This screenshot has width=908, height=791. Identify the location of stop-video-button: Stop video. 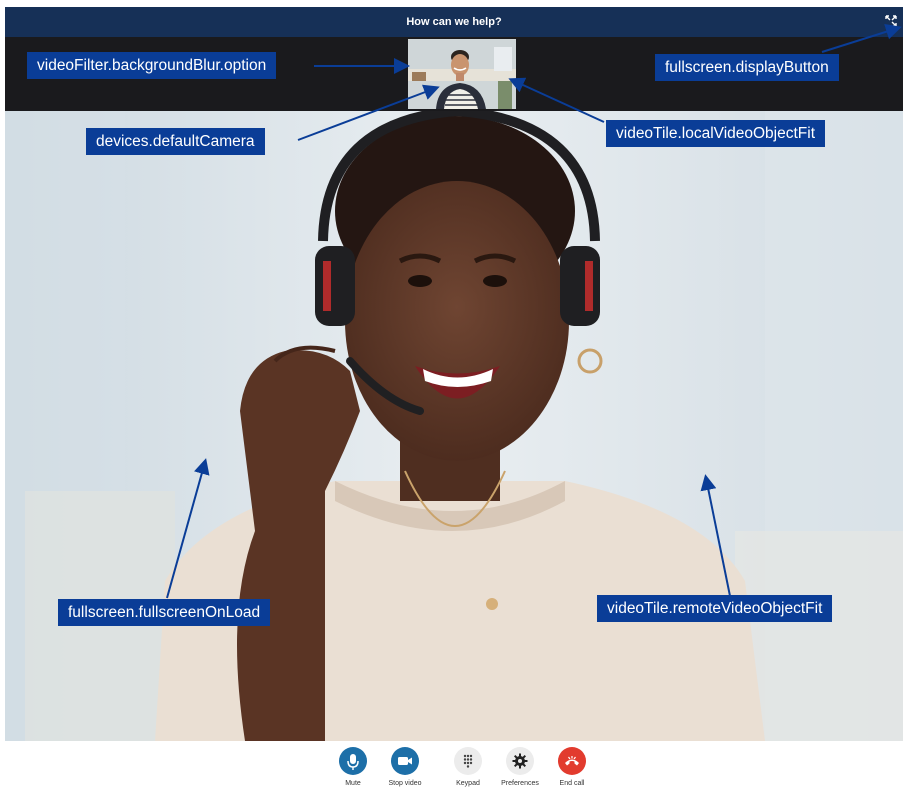
(405, 767).